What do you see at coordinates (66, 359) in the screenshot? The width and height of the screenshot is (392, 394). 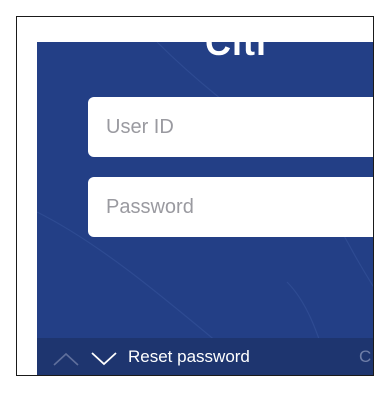 I see `chevron-up-icon` at bounding box center [66, 359].